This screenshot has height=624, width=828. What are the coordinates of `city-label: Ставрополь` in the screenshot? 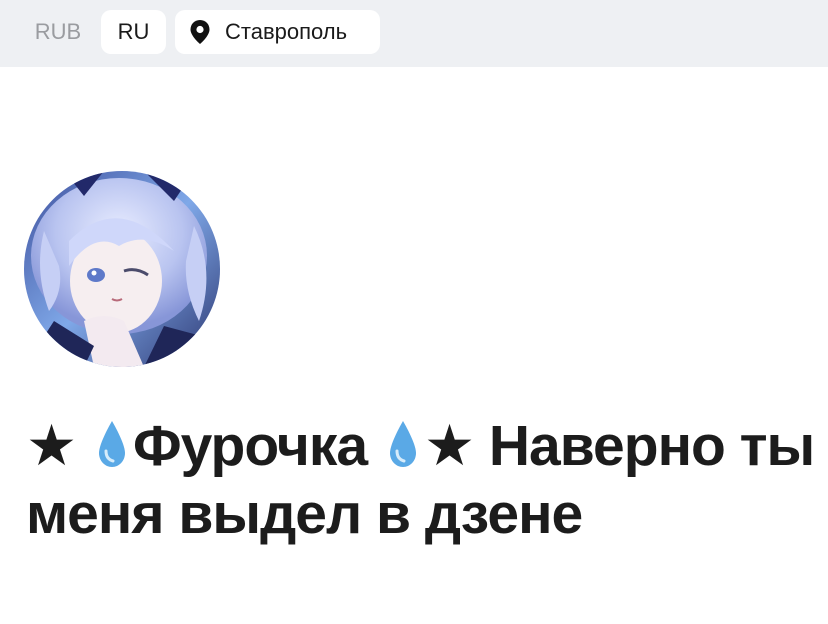 It's located at (286, 31).